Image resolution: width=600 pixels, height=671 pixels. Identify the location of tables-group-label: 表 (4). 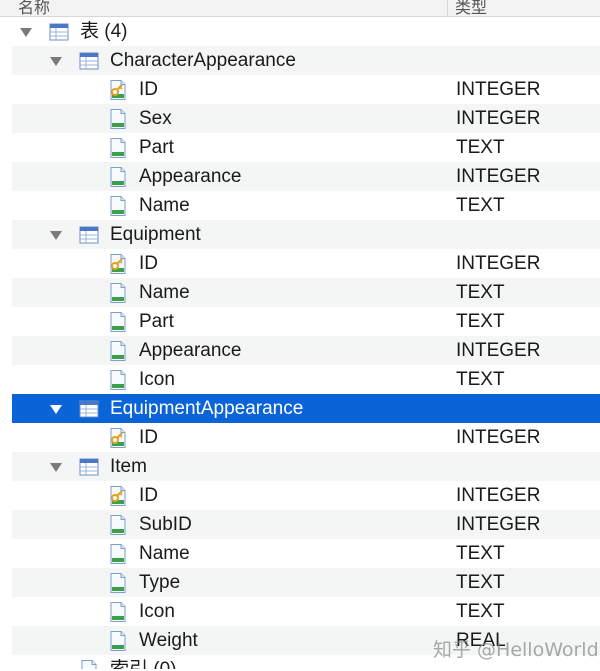
(104, 31).